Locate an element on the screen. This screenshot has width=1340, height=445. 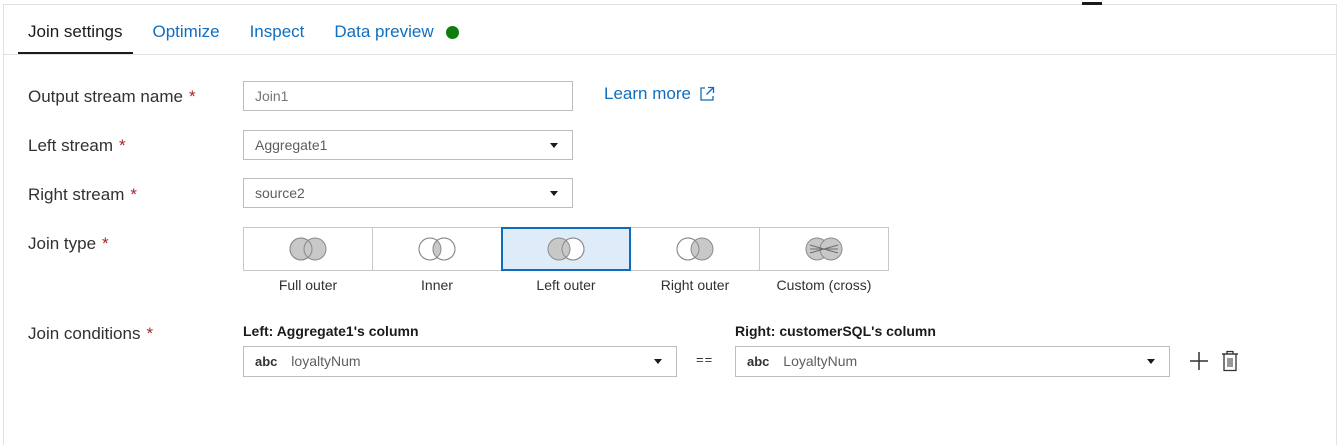
trash-icon is located at coordinates (1230, 361).